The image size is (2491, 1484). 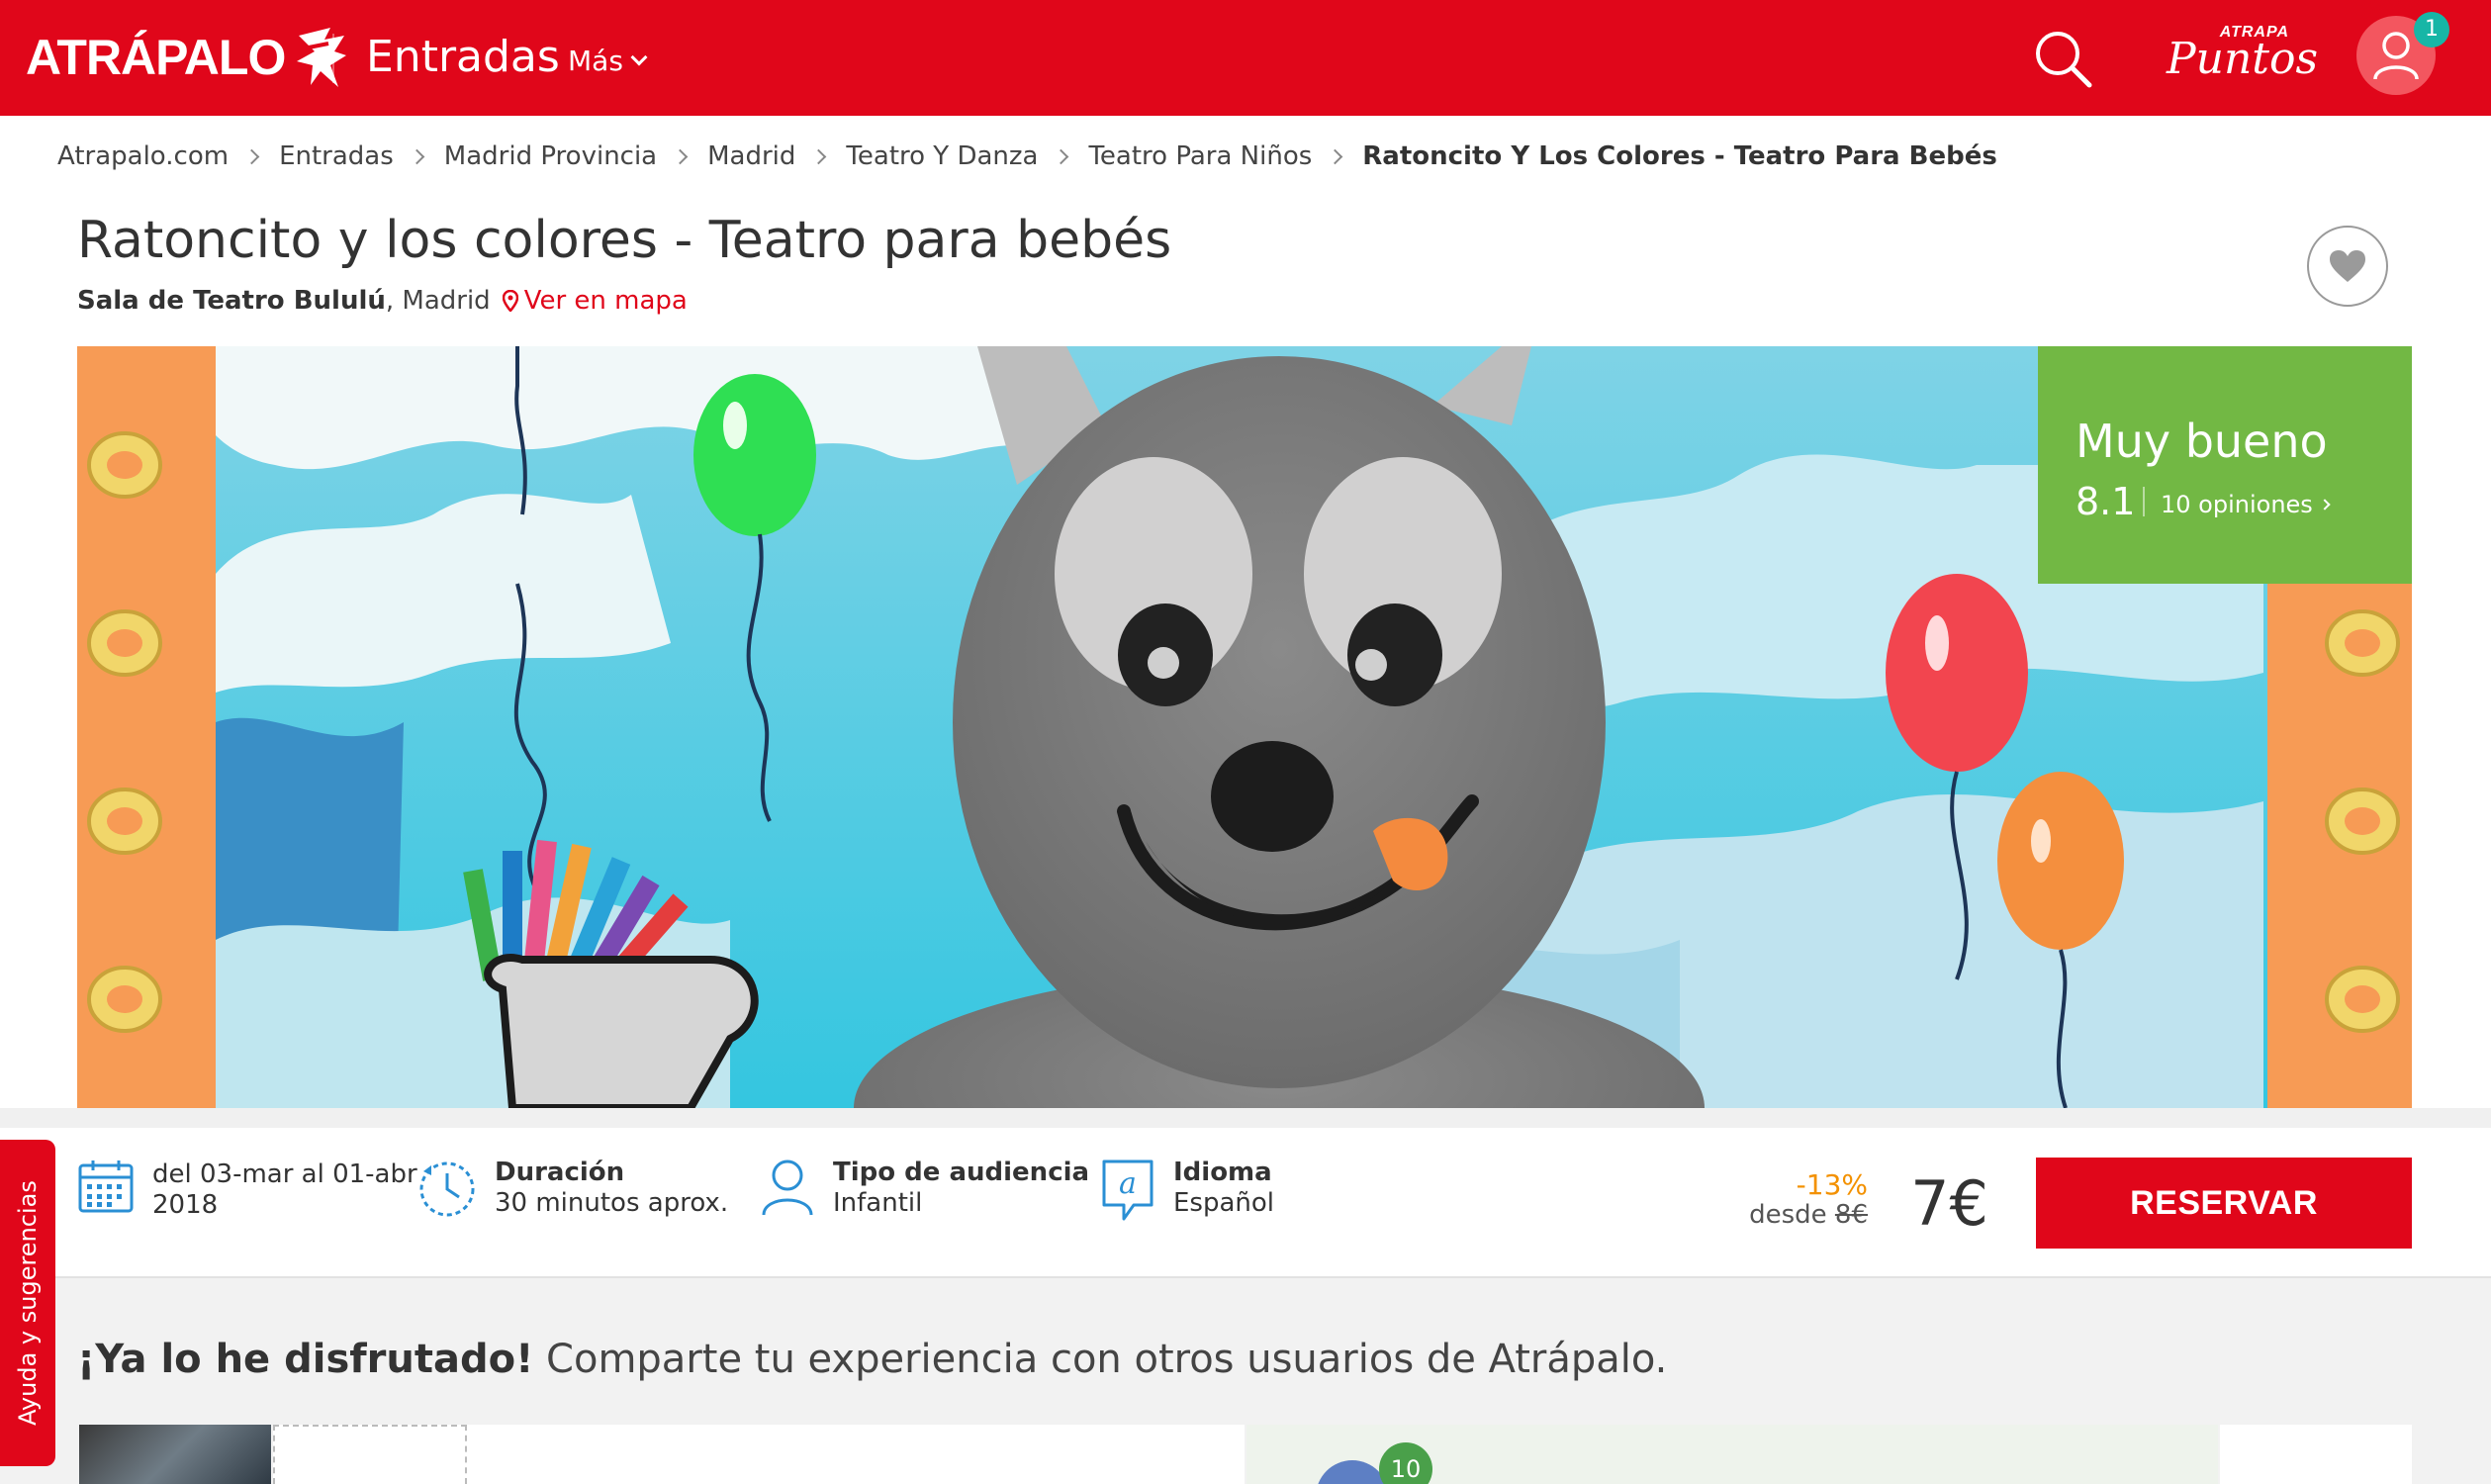 I want to click on rating-box: Muy bueno 8.1 10 opiniones, so click(x=2225, y=465).